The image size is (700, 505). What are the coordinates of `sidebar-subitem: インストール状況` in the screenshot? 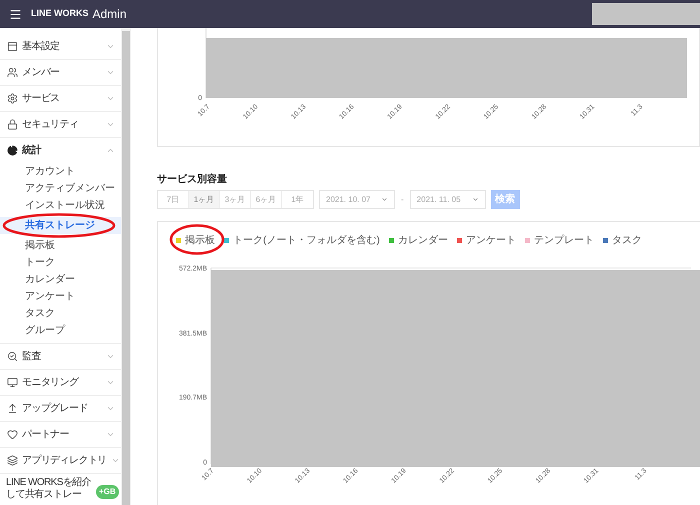 It's located at (60, 205).